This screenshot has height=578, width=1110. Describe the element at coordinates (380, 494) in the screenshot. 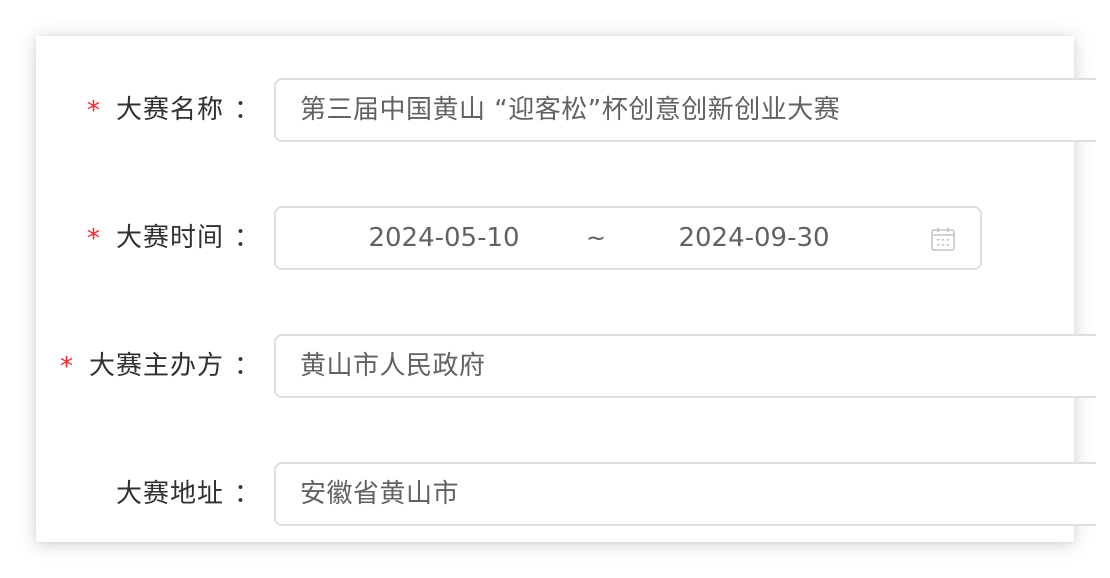

I see `input-value: 安徽省黄山市` at that location.